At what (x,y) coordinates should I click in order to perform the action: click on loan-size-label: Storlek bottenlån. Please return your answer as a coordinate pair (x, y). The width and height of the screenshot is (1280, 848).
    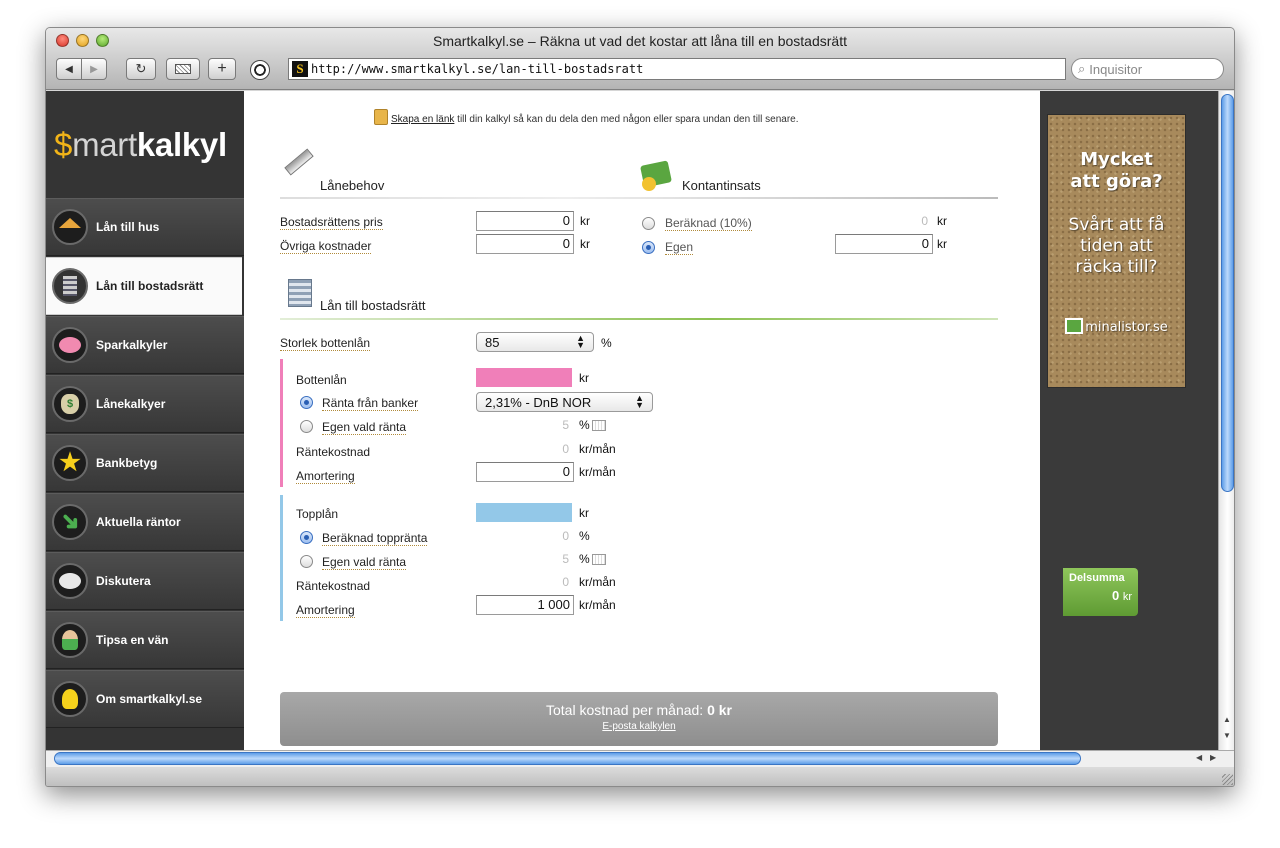
    Looking at the image, I should click on (325, 343).